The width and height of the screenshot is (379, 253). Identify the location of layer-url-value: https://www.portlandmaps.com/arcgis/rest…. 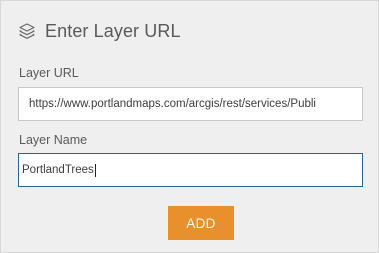
(172, 104).